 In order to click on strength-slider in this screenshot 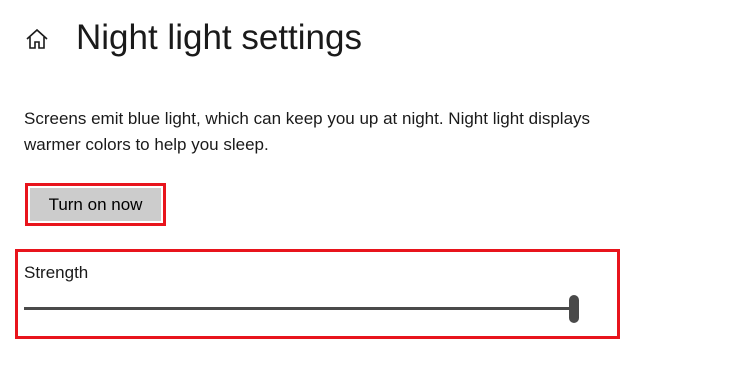, I will do `click(304, 309)`.